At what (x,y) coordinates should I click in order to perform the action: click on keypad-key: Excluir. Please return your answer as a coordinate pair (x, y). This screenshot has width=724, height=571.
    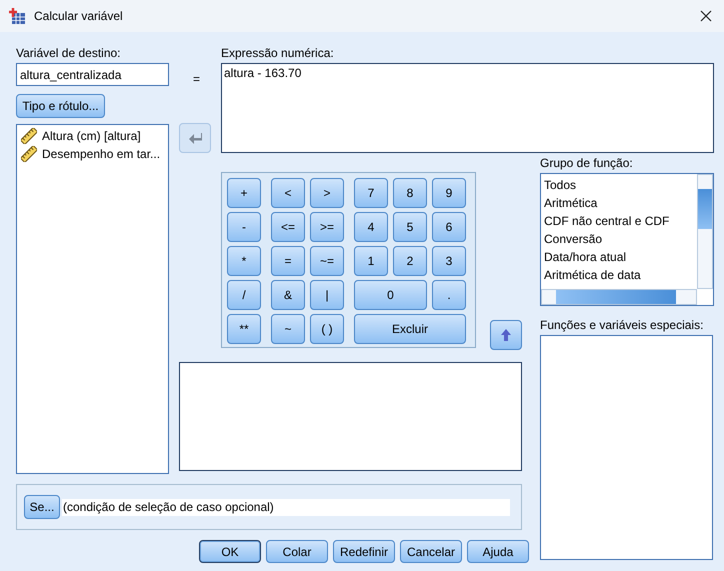
    Looking at the image, I should click on (410, 329).